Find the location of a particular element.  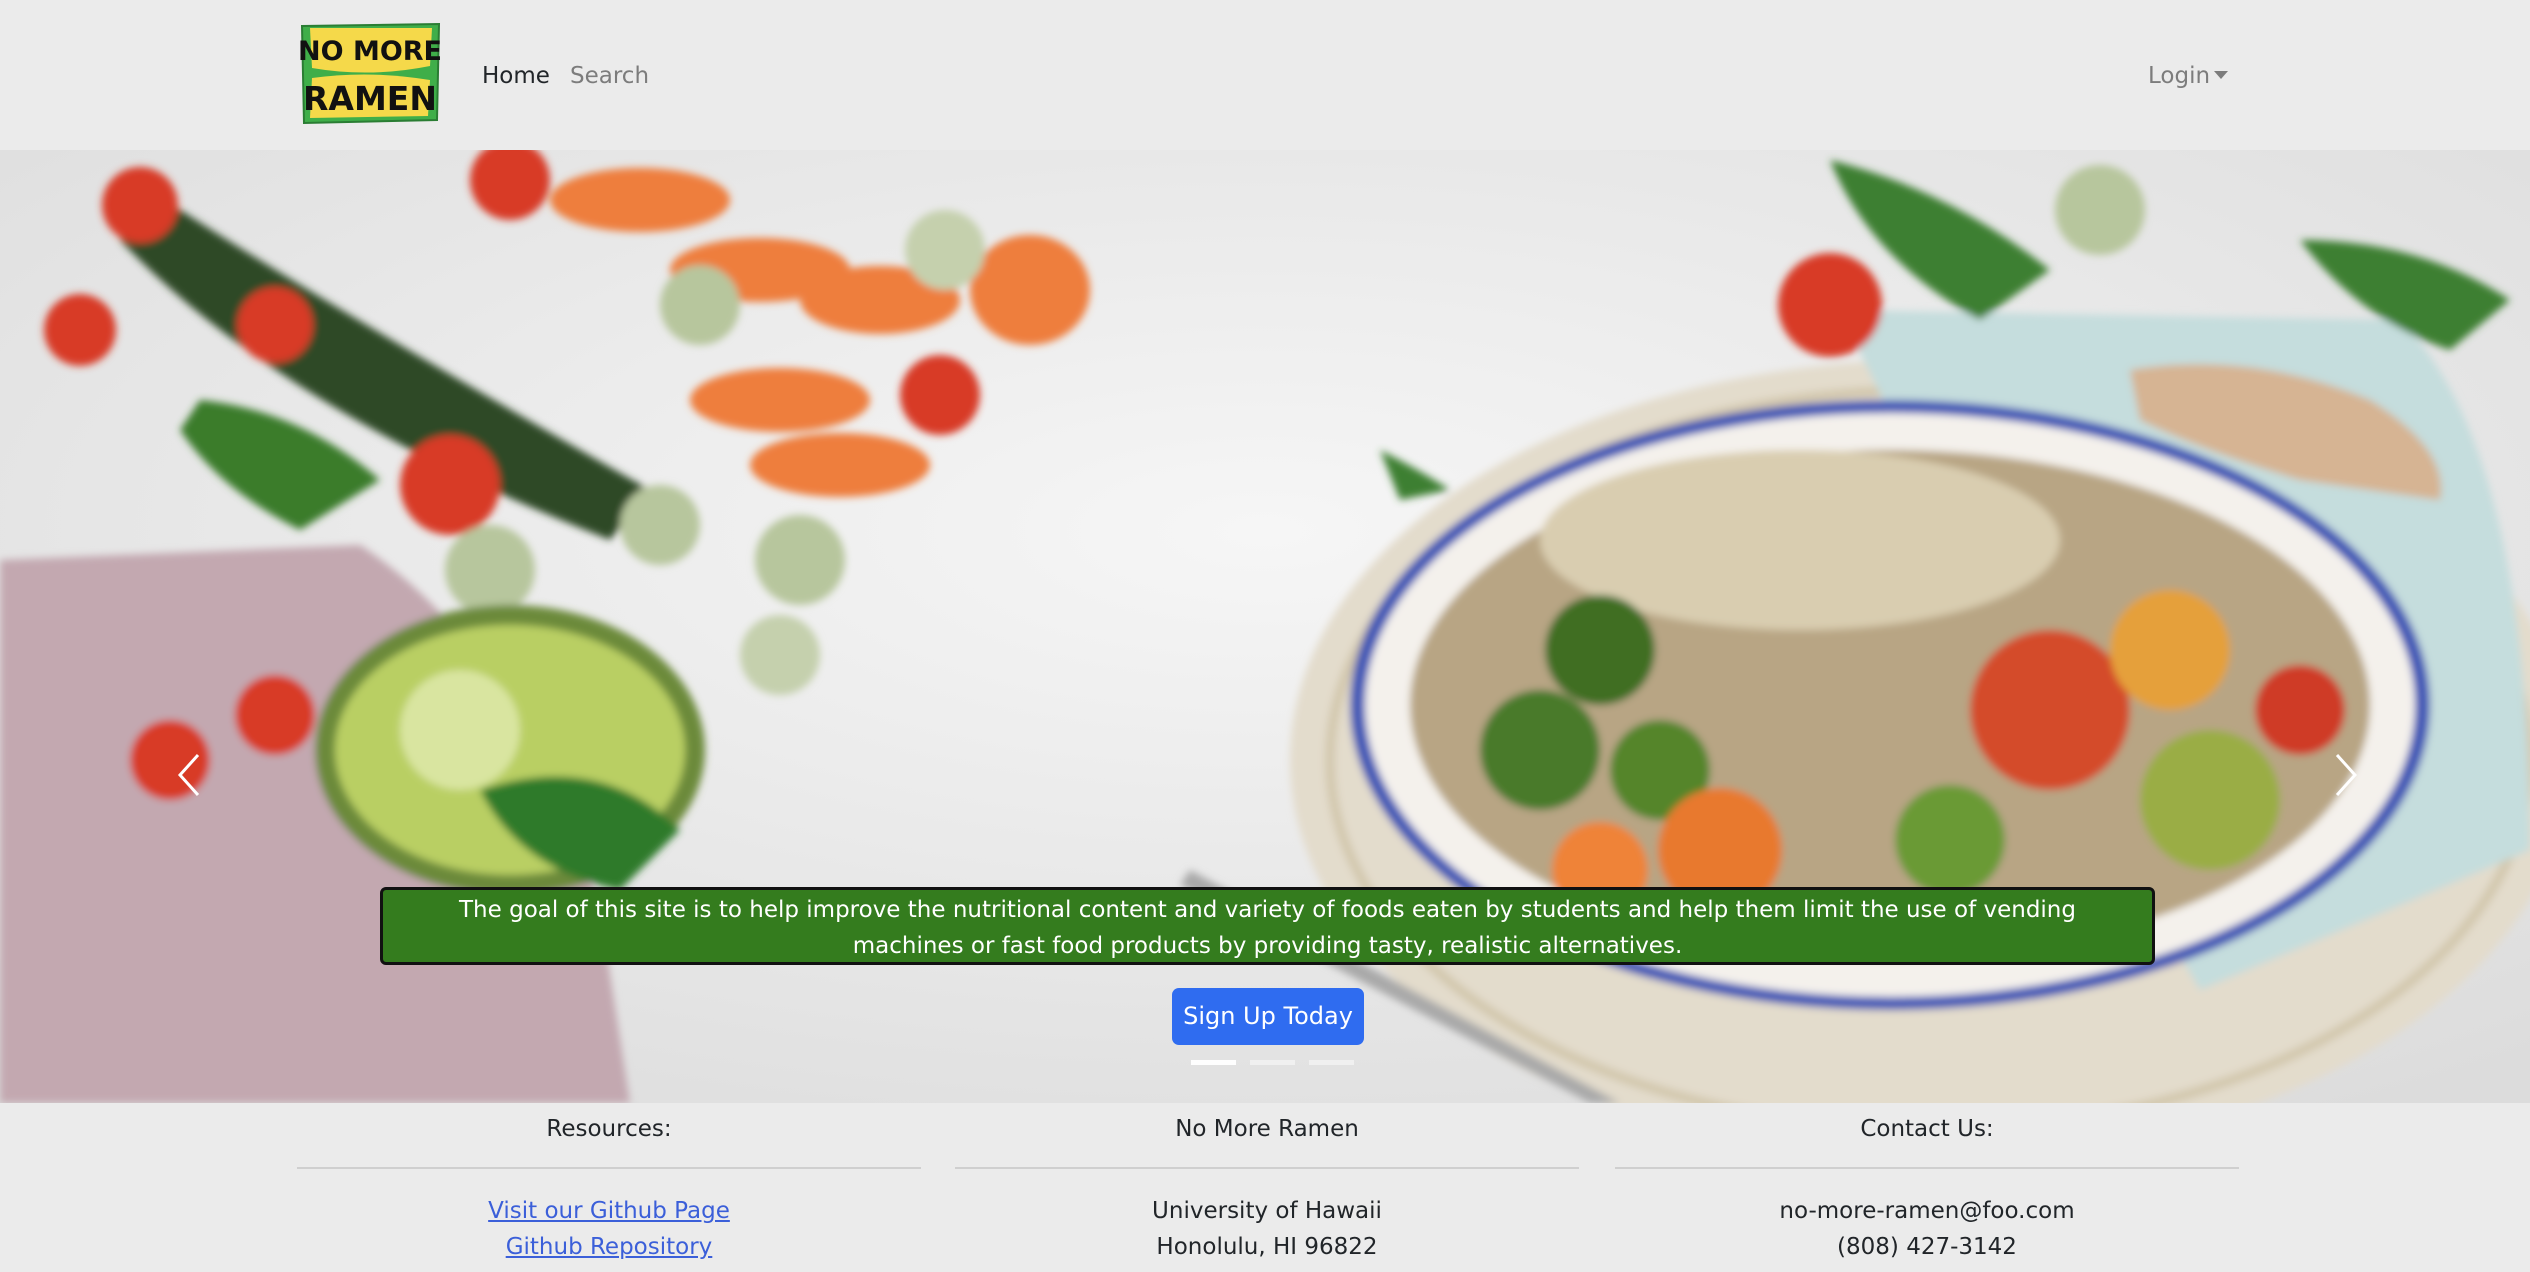

nav-login-dropdown: Login is located at coordinates (2188, 76).